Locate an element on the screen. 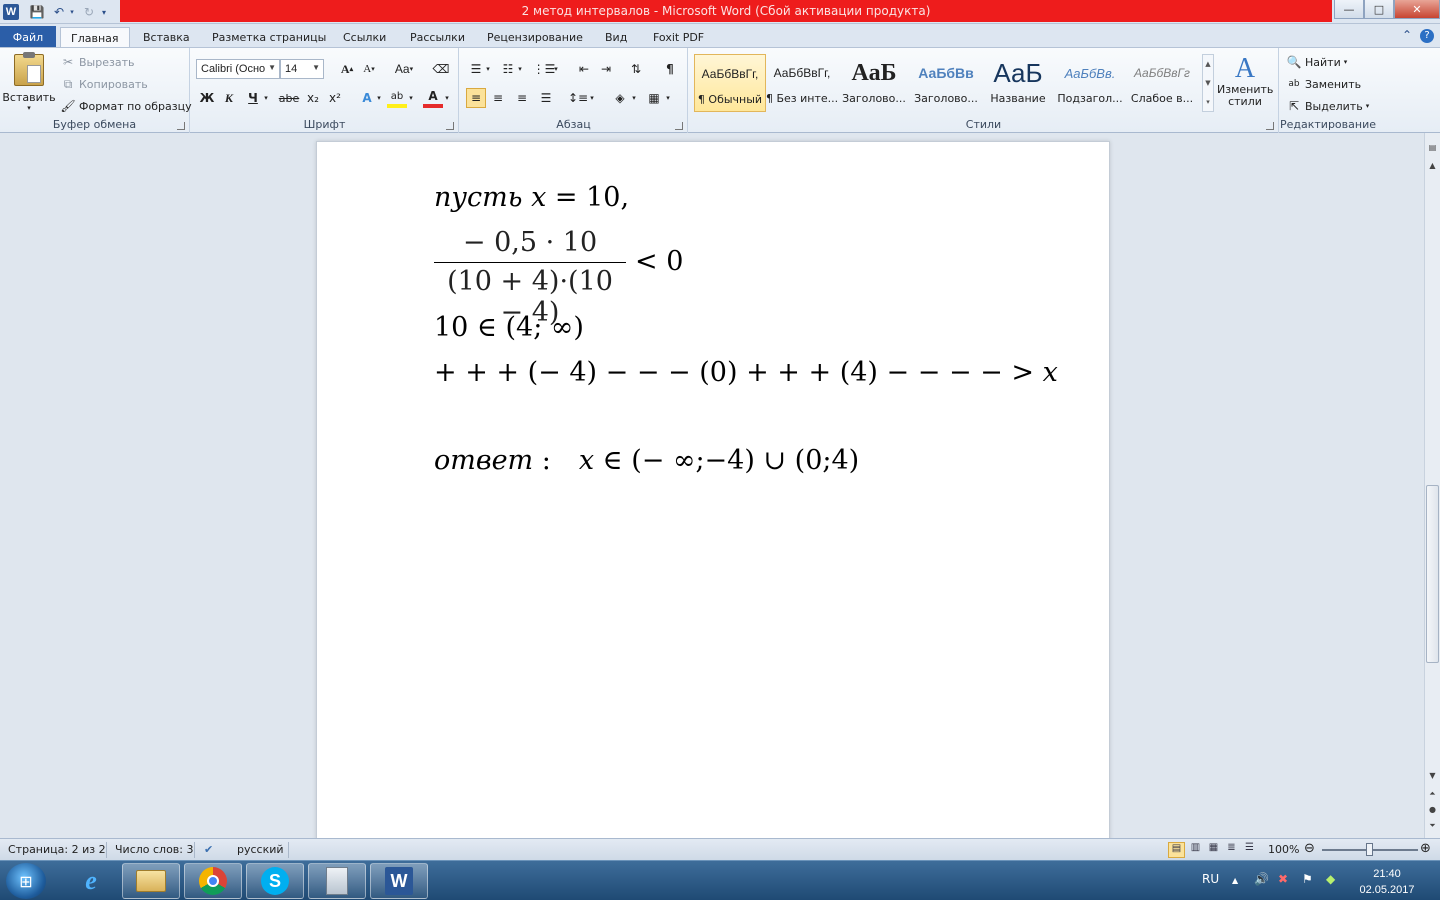 The height and width of the screenshot is (900, 1440). equation-line-1: пусть x = 10, is located at coordinates (531, 197).